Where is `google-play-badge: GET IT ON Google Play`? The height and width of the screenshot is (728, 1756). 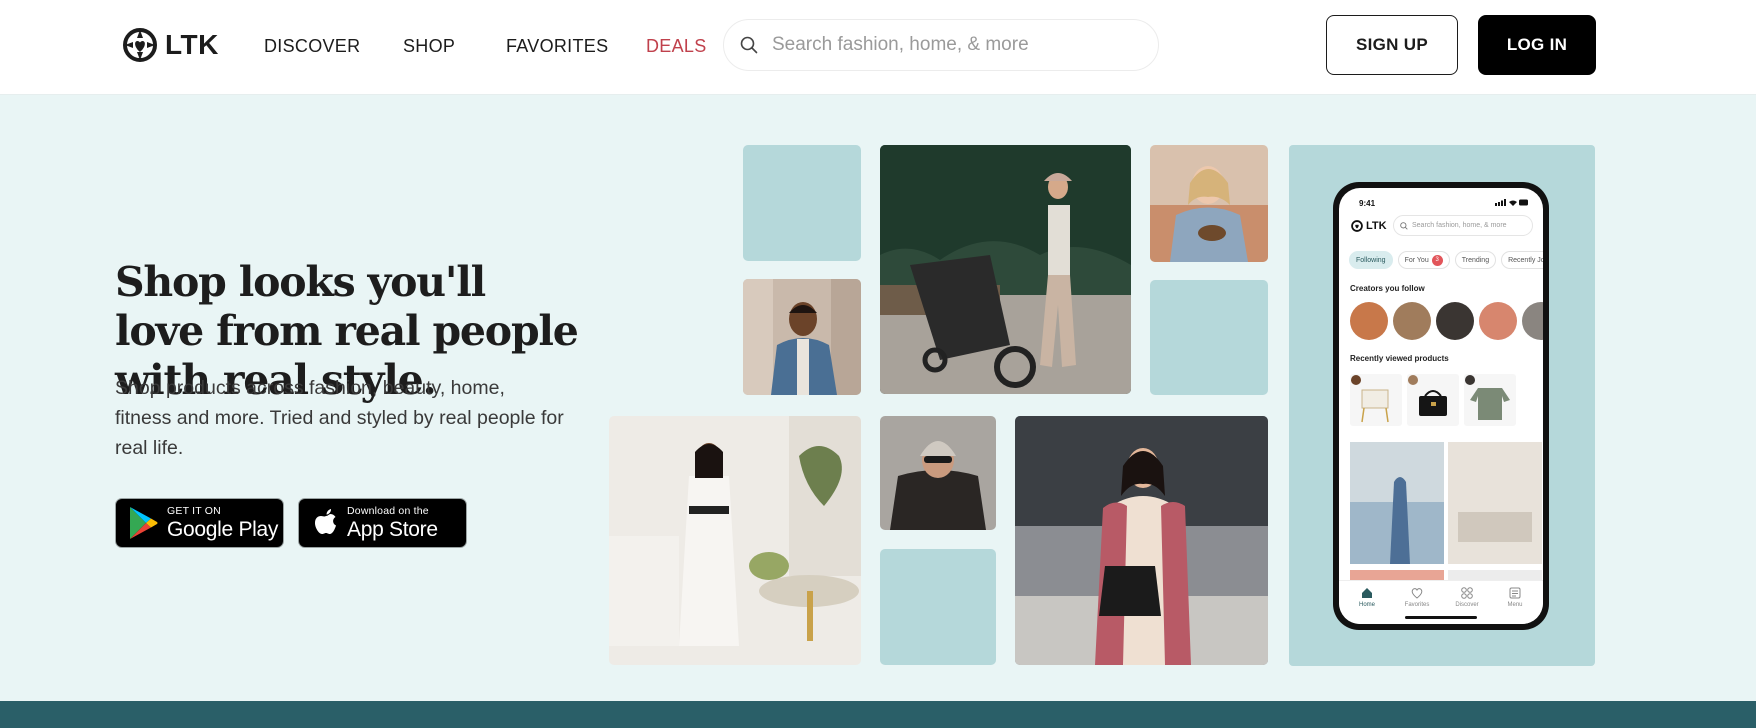 google-play-badge: GET IT ON Google Play is located at coordinates (199, 523).